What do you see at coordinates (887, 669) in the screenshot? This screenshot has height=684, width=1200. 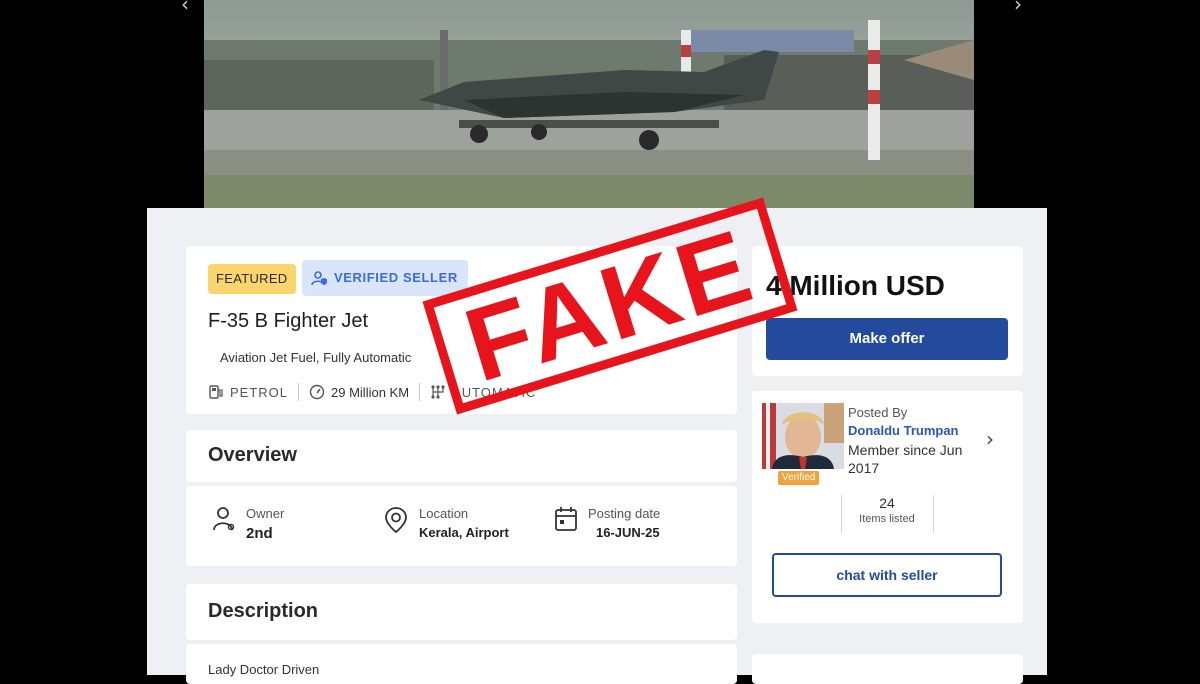 I see `related-card` at bounding box center [887, 669].